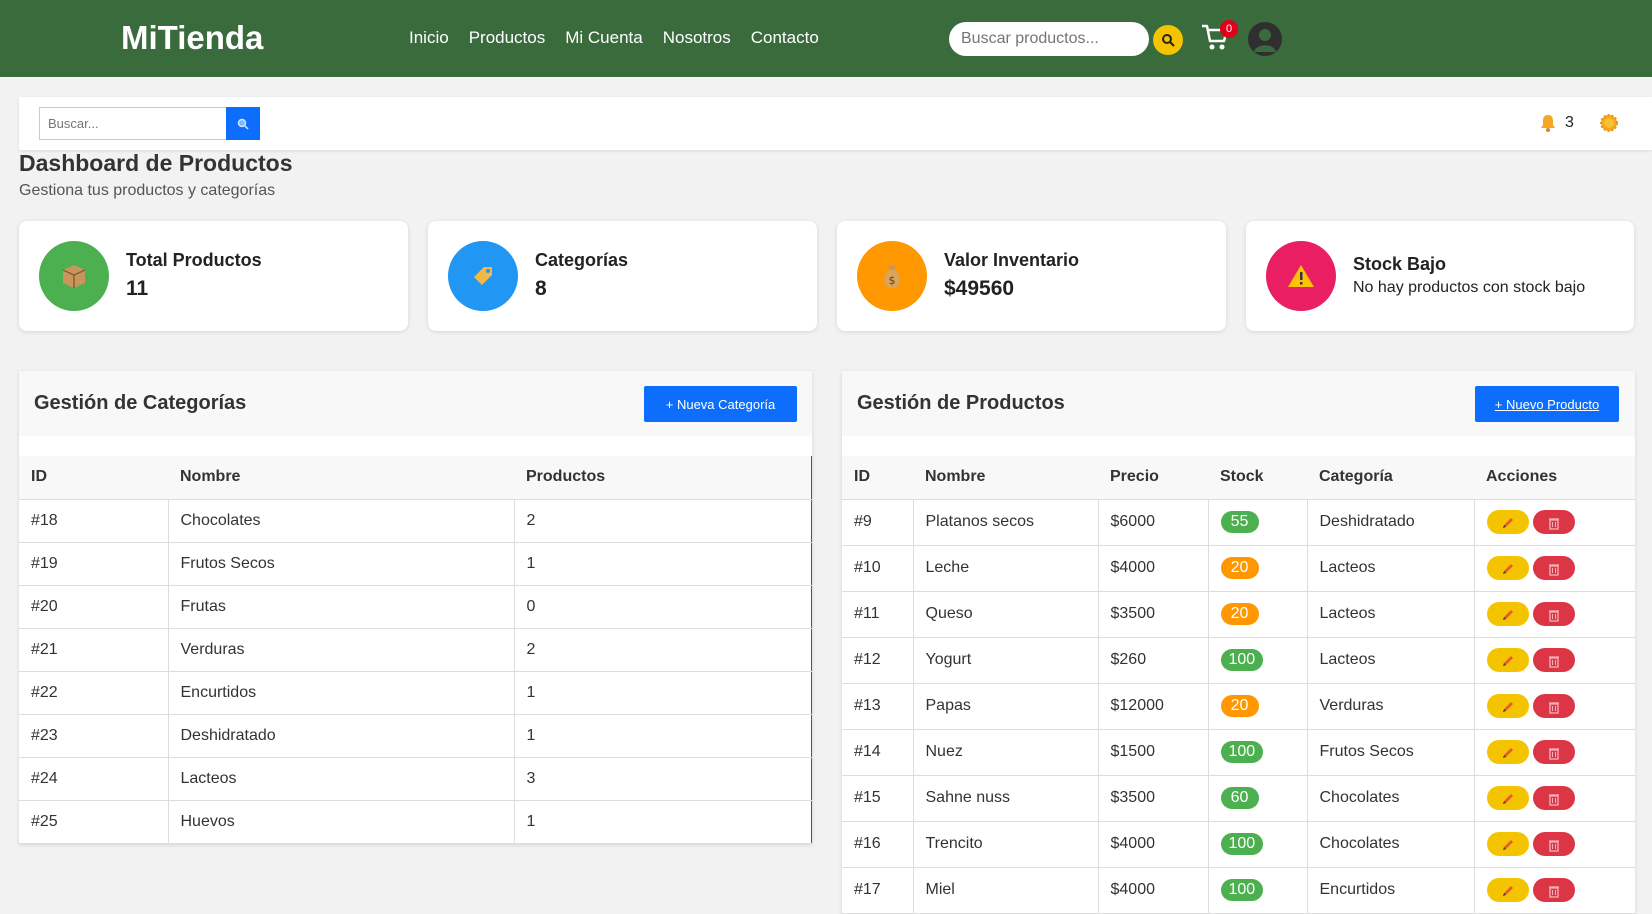 This screenshot has width=1652, height=914. What do you see at coordinates (662, 779) in the screenshot?
I see `category-count-cell: 3` at bounding box center [662, 779].